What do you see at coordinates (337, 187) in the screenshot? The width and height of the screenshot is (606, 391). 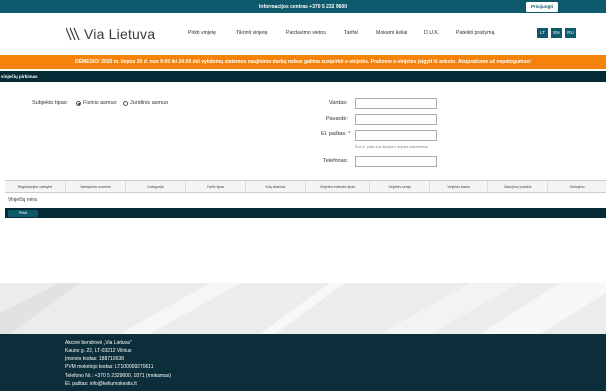 I see `column-header: Vinjetės trukmės tipas` at bounding box center [337, 187].